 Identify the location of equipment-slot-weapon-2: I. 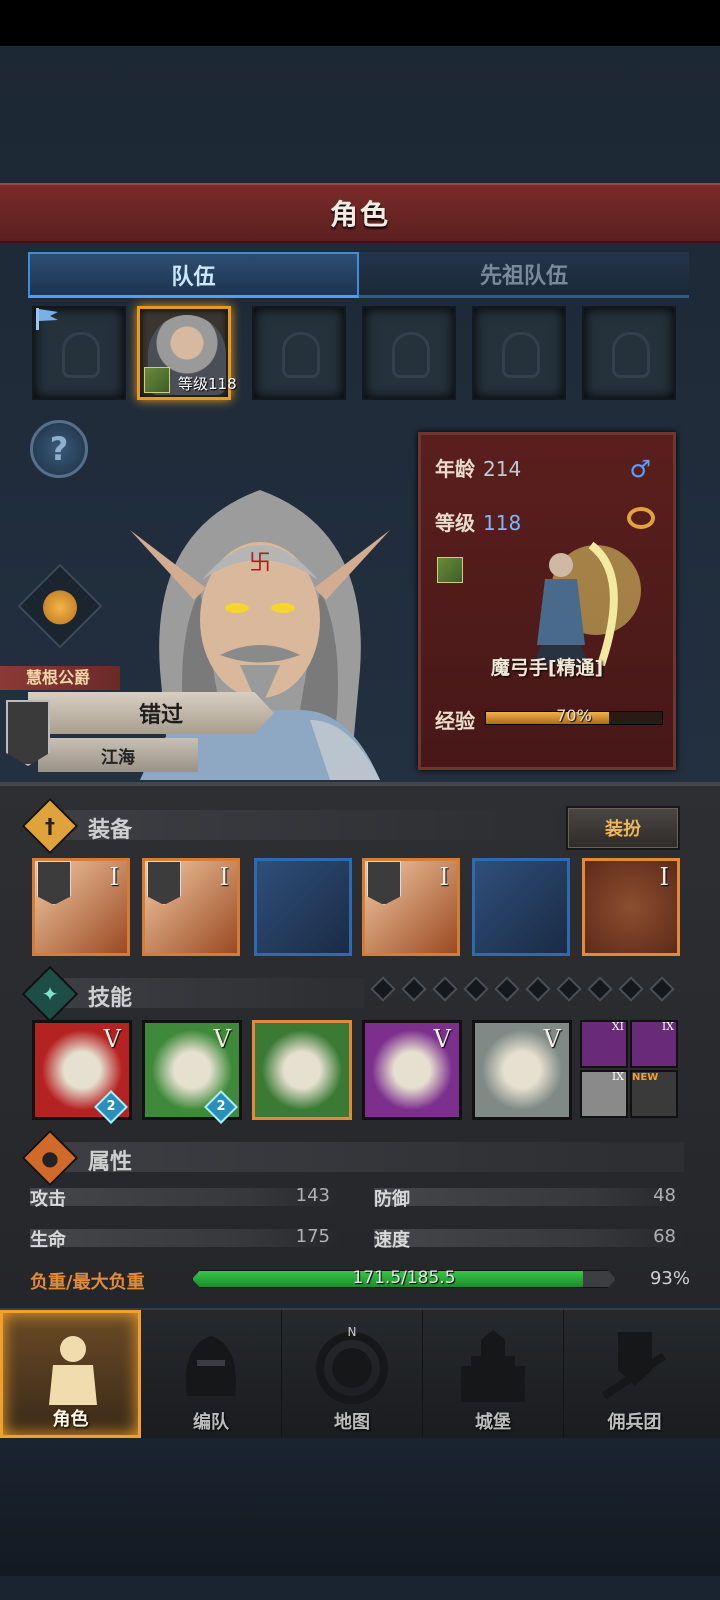
(191, 907).